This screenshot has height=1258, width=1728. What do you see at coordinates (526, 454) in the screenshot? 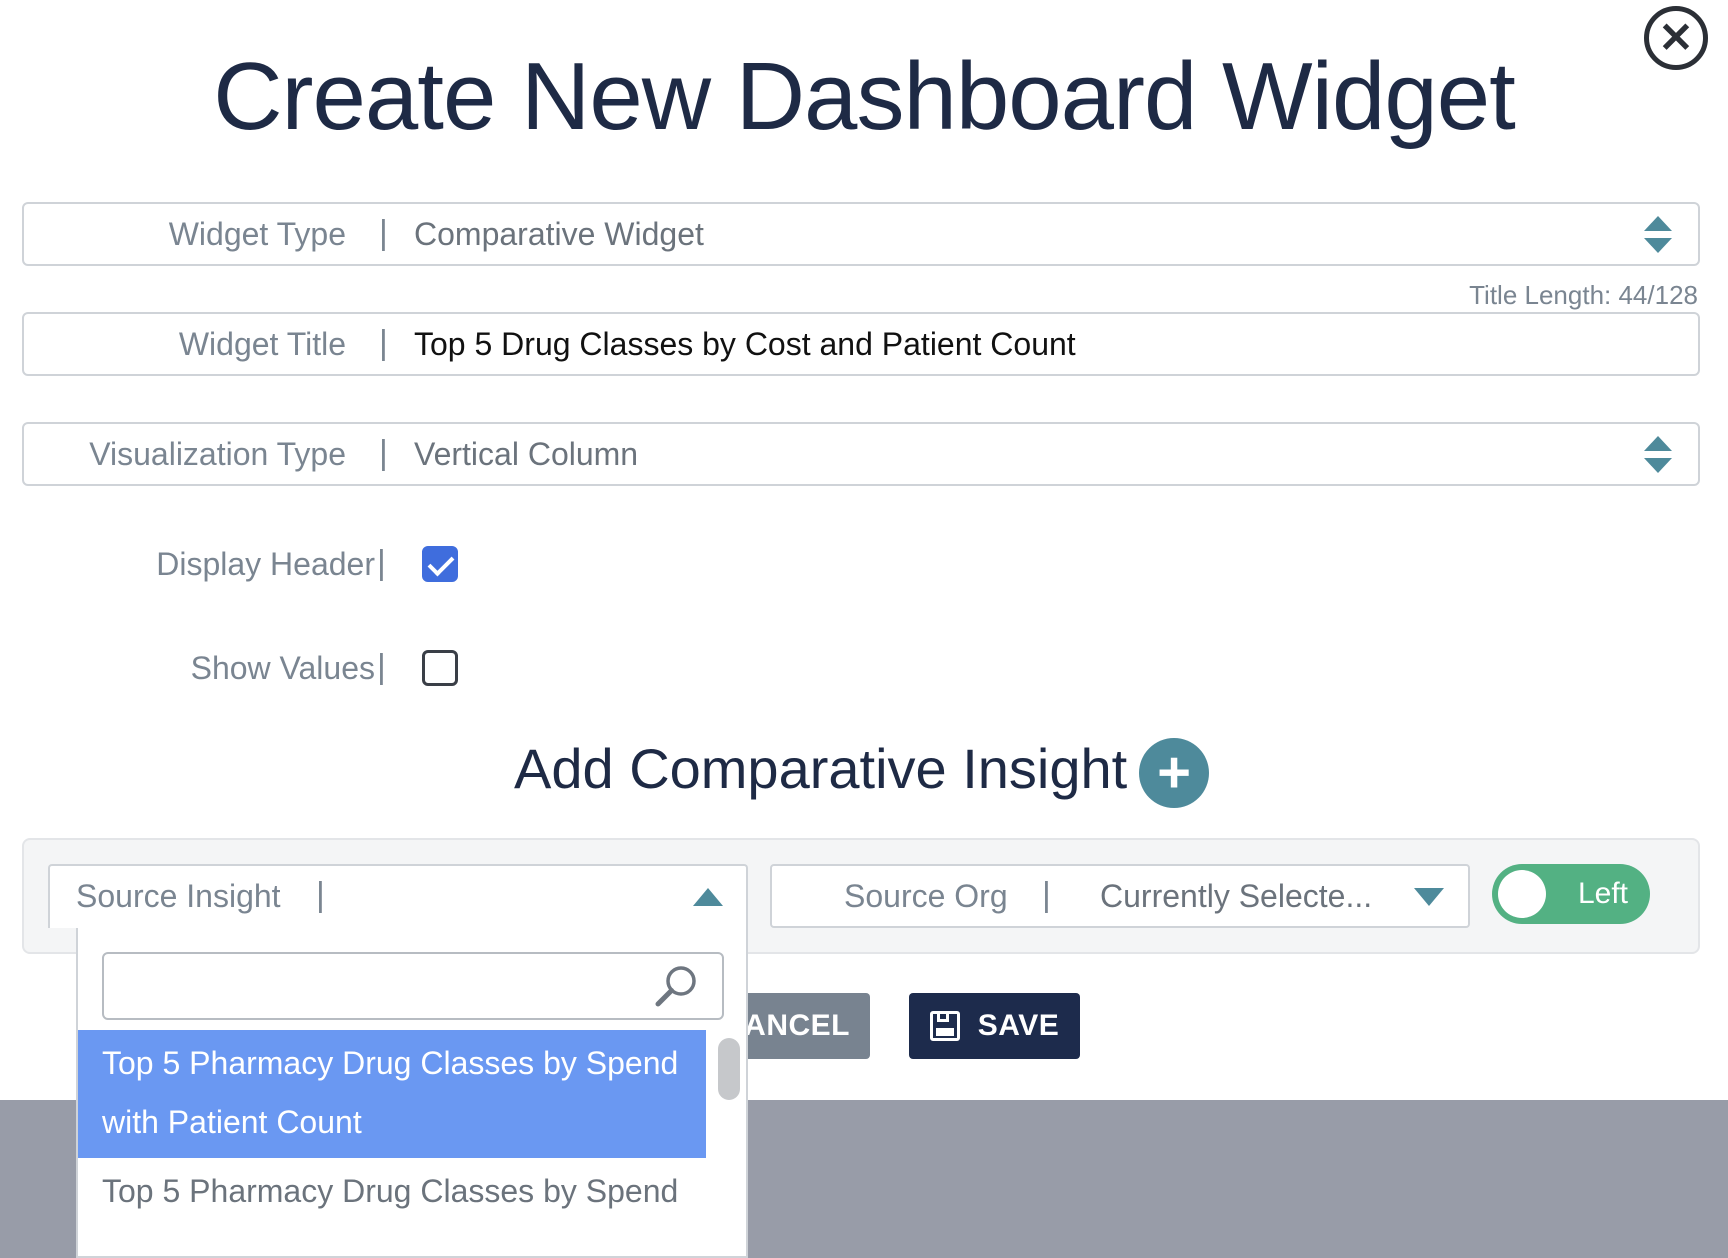
I see `visualization-type-value: Vertical Column` at bounding box center [526, 454].